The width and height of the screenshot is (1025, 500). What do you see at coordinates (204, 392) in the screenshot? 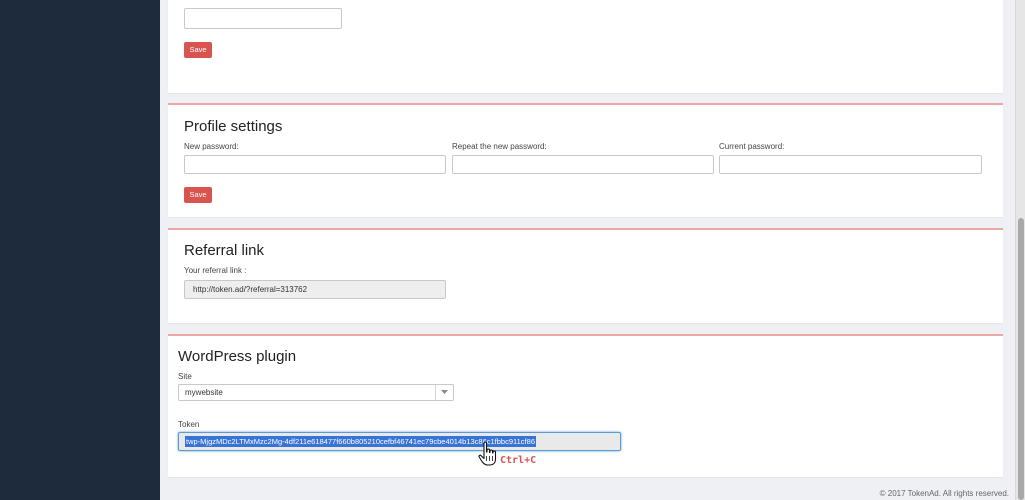
I see `site-select-value: mywebsite` at bounding box center [204, 392].